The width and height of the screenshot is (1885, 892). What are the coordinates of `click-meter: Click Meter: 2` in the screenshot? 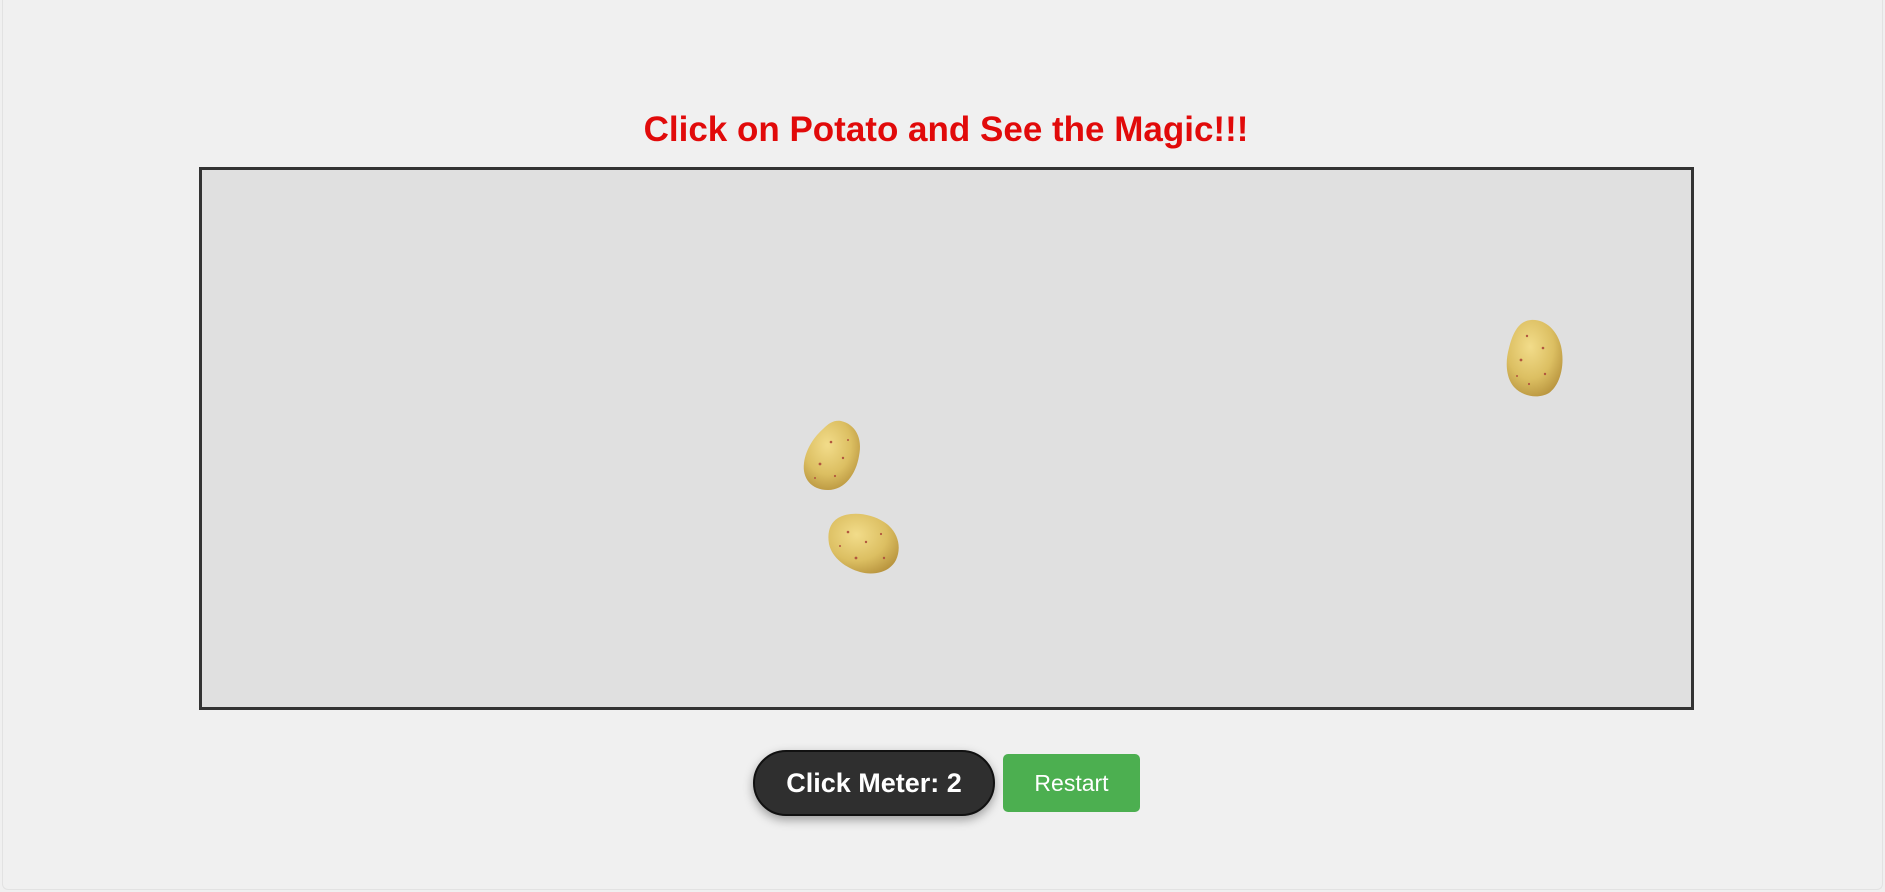 It's located at (874, 783).